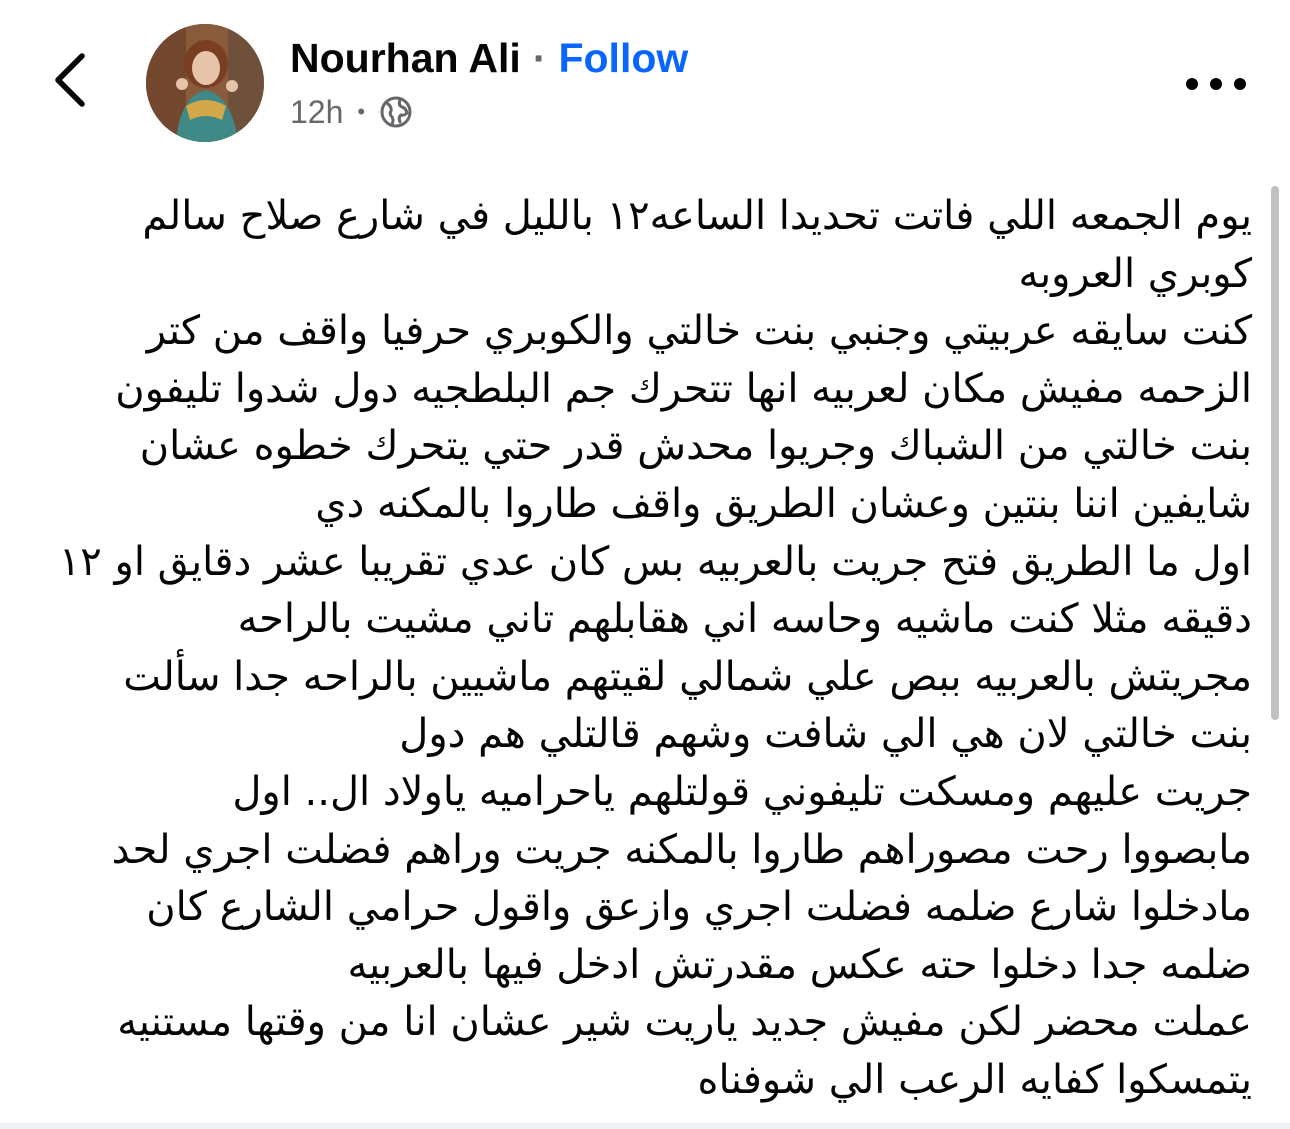 This screenshot has width=1290, height=1129. I want to click on profile-photo, so click(205, 83).